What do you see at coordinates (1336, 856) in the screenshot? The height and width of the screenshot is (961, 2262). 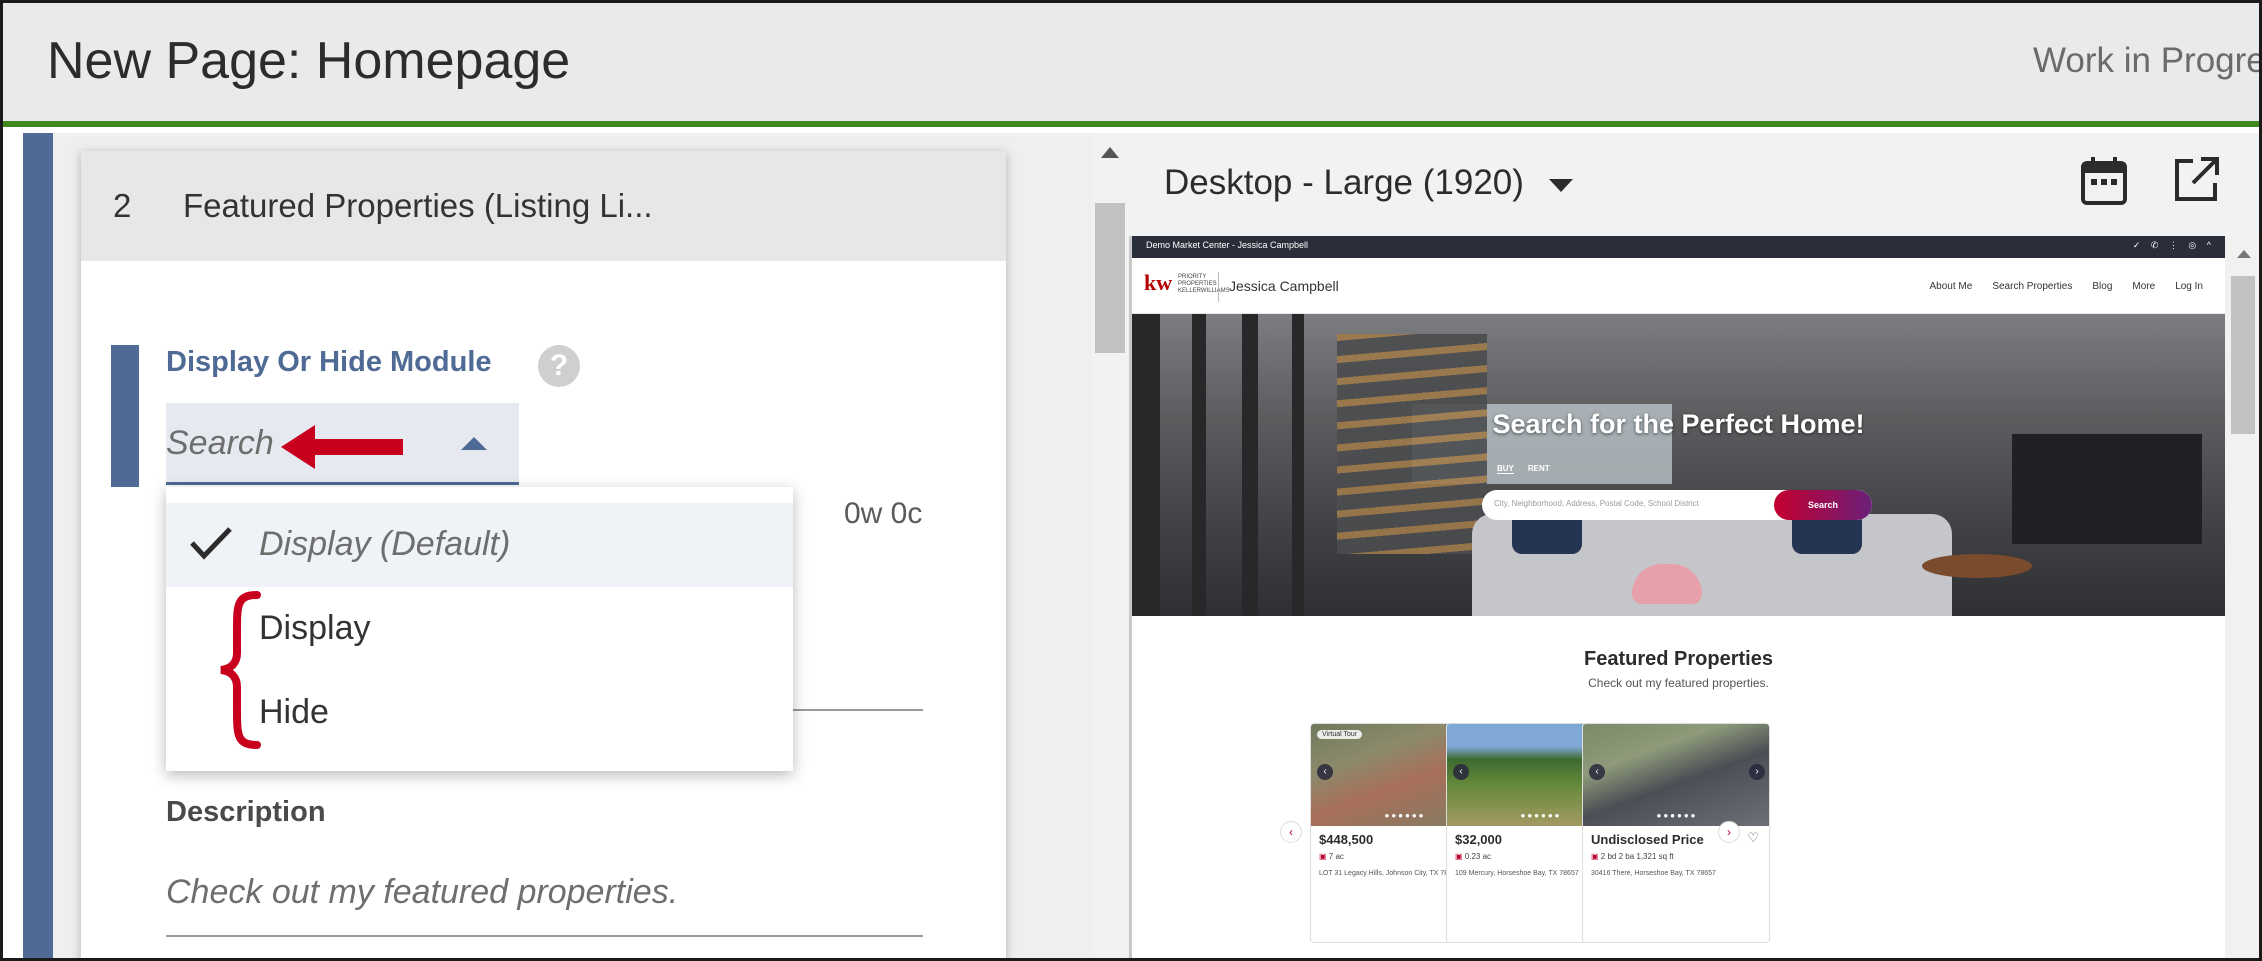 I see `property-meta-text: 7 ac` at bounding box center [1336, 856].